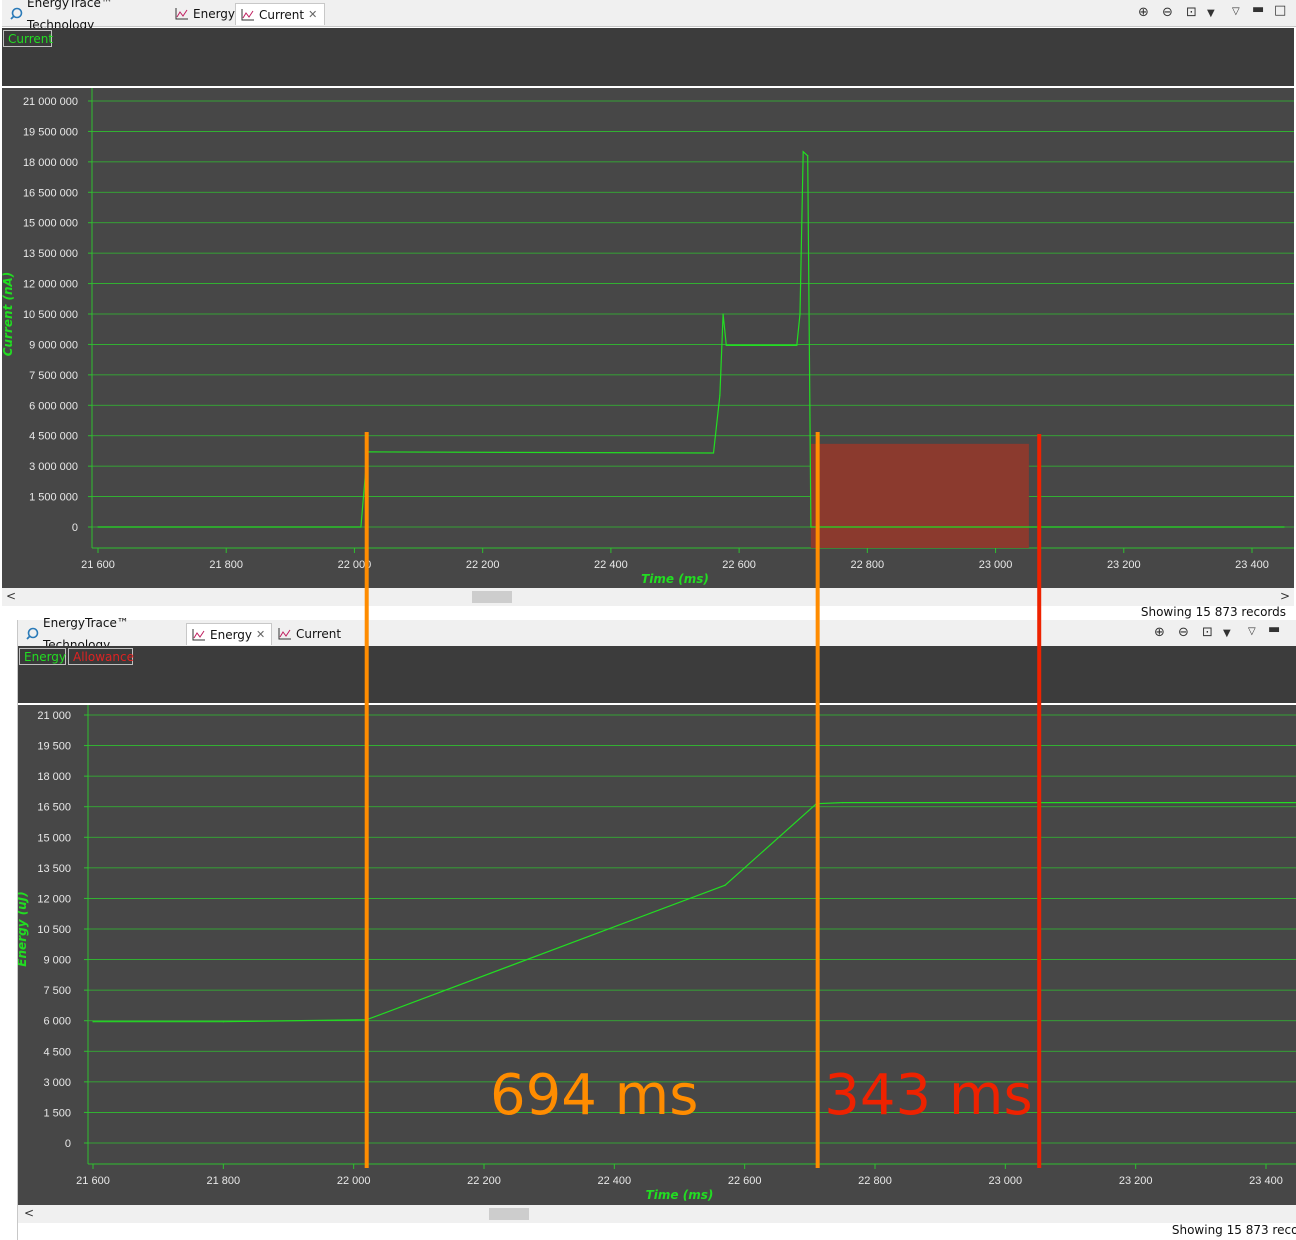 Image resolution: width=1296 pixels, height=1240 pixels. What do you see at coordinates (101, 656) in the screenshot?
I see `legend-allowance: Allowance` at bounding box center [101, 656].